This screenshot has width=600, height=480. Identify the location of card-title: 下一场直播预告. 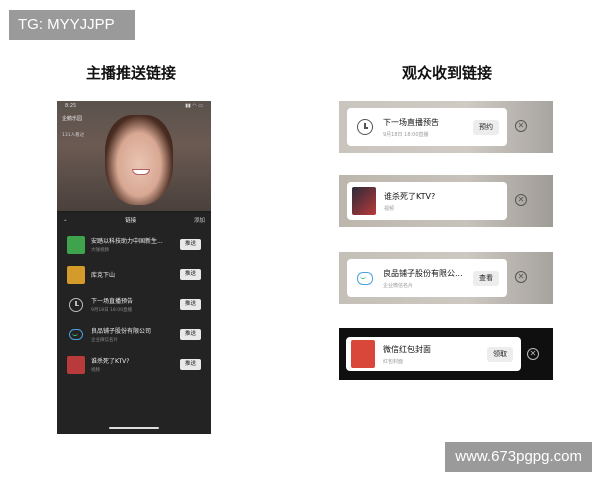
(411, 122).